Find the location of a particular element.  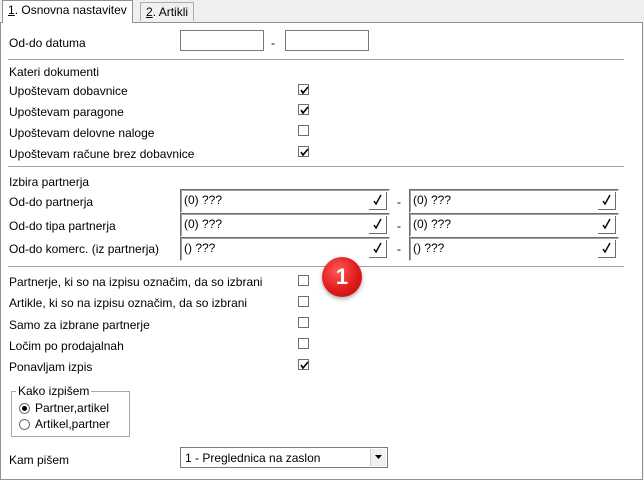

option-repeat-print-checkbox is located at coordinates (303, 364).